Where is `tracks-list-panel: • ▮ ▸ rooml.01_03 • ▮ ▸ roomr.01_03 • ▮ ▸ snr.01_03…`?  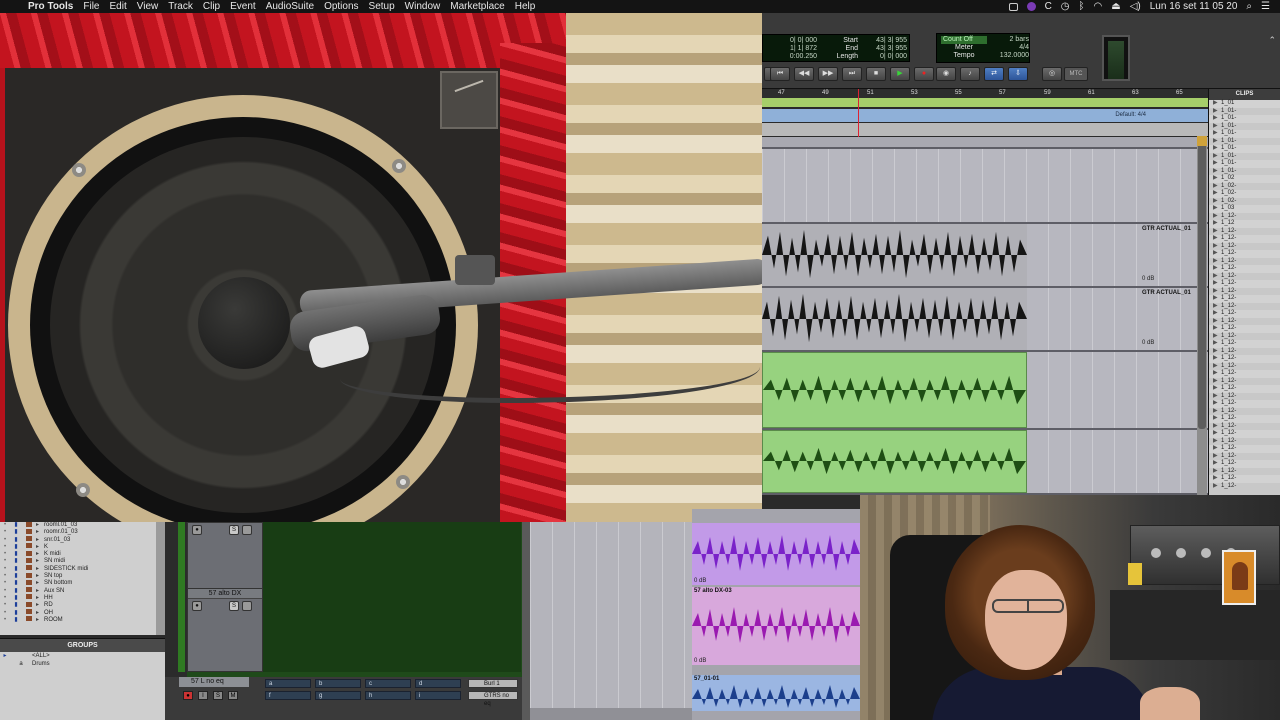 tracks-list-panel: • ▮ ▸ rooml.01_03 • ▮ ▸ roomr.01_03 • ▮ ▸ snr.01_03… is located at coordinates (82, 578).